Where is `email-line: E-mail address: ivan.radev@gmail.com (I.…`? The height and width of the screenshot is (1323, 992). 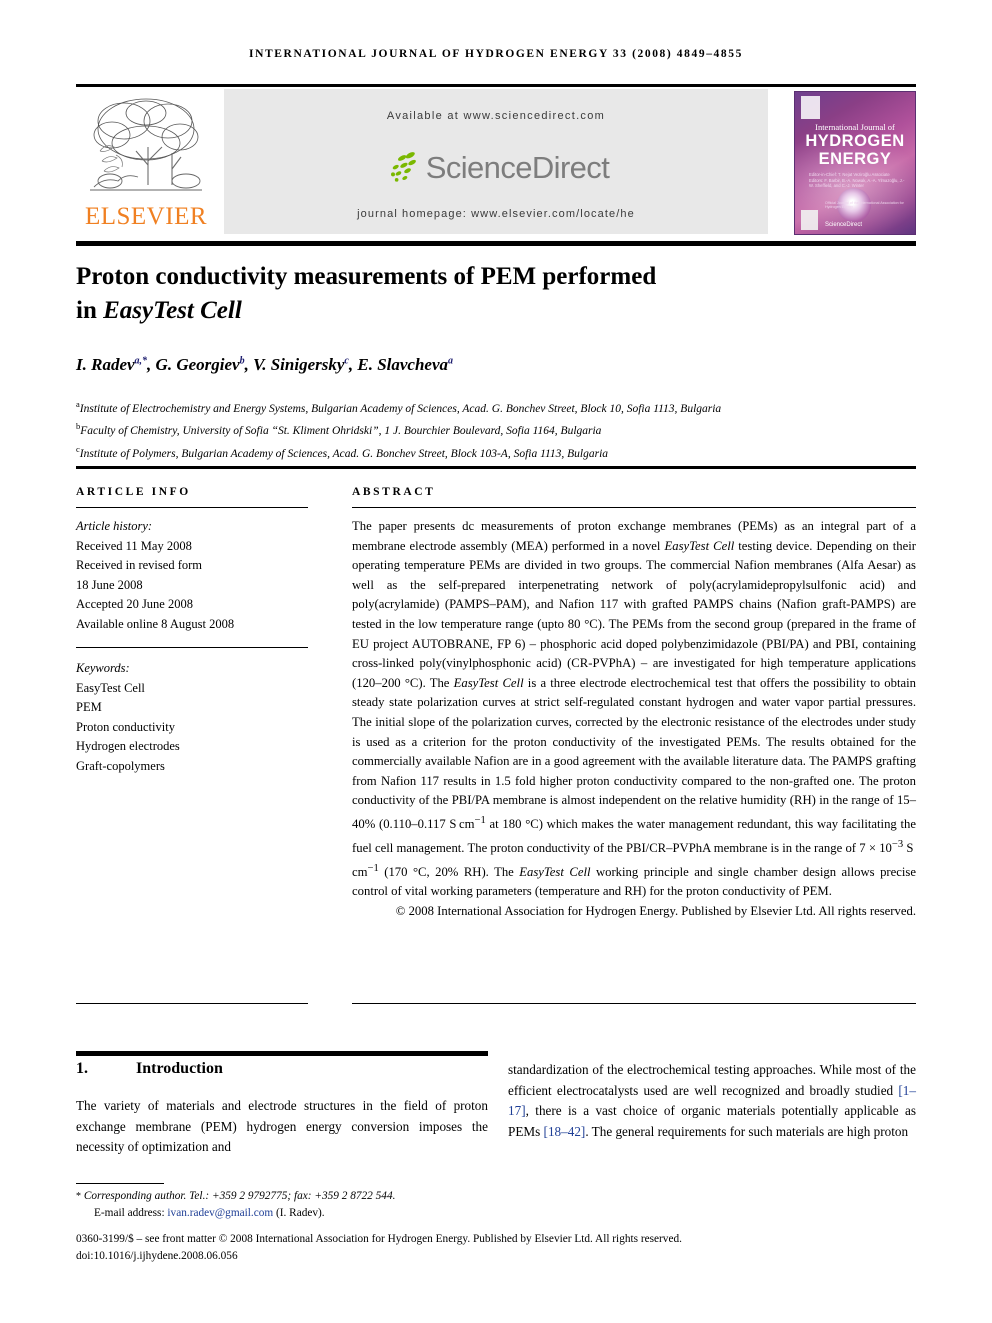 email-line: E-mail address: ivan.radev@gmail.com (I.… is located at coordinates (496, 1213).